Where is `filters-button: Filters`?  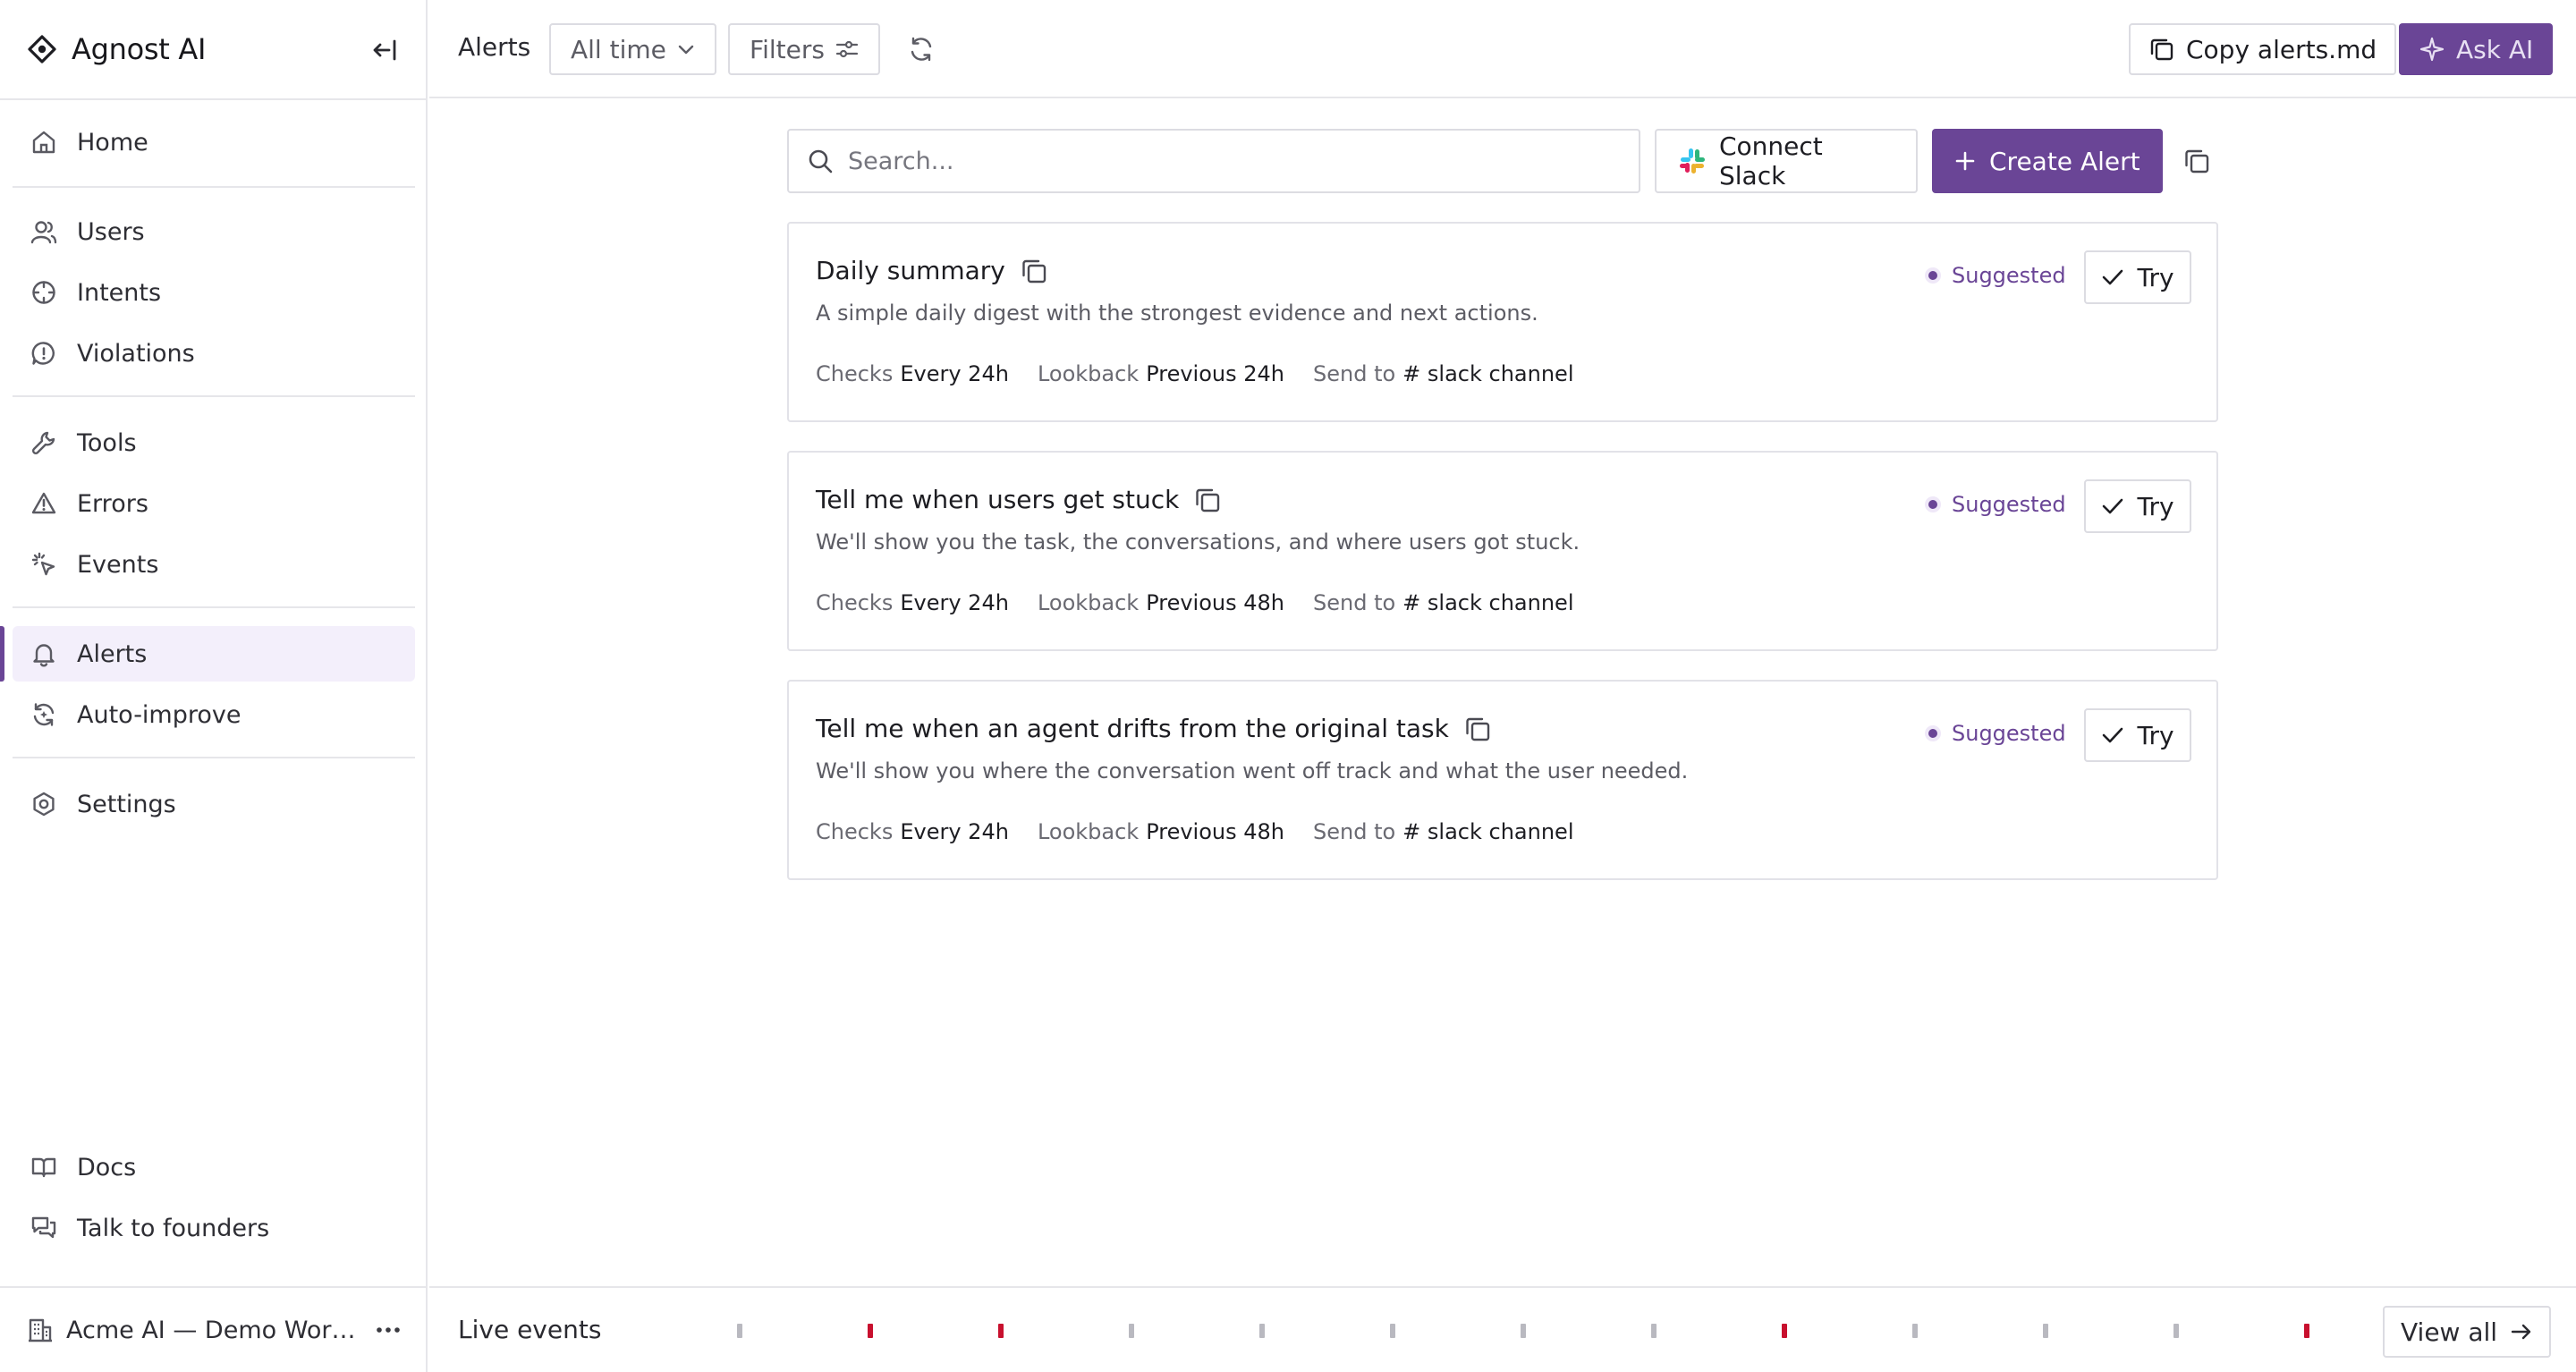
filters-button: Filters is located at coordinates (804, 49).